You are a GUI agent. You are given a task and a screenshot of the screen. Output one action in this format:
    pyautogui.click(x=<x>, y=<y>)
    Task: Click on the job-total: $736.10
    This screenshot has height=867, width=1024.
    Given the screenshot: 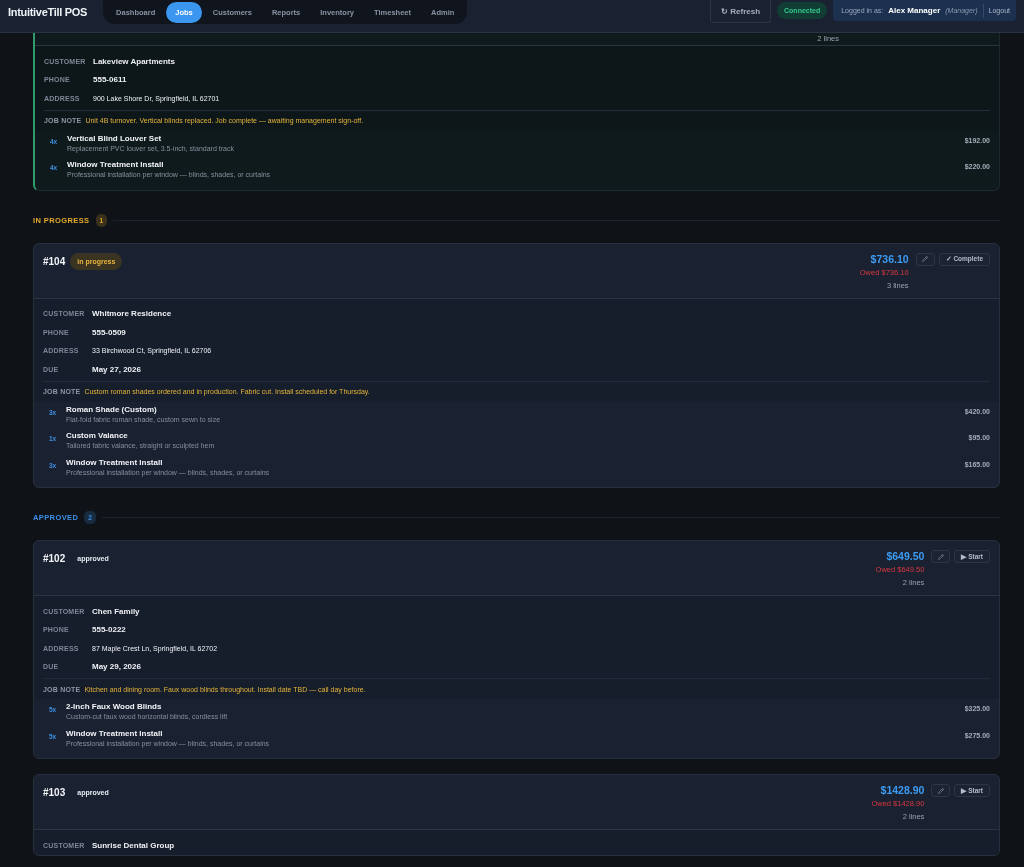 What is the action you would take?
    pyautogui.click(x=889, y=258)
    